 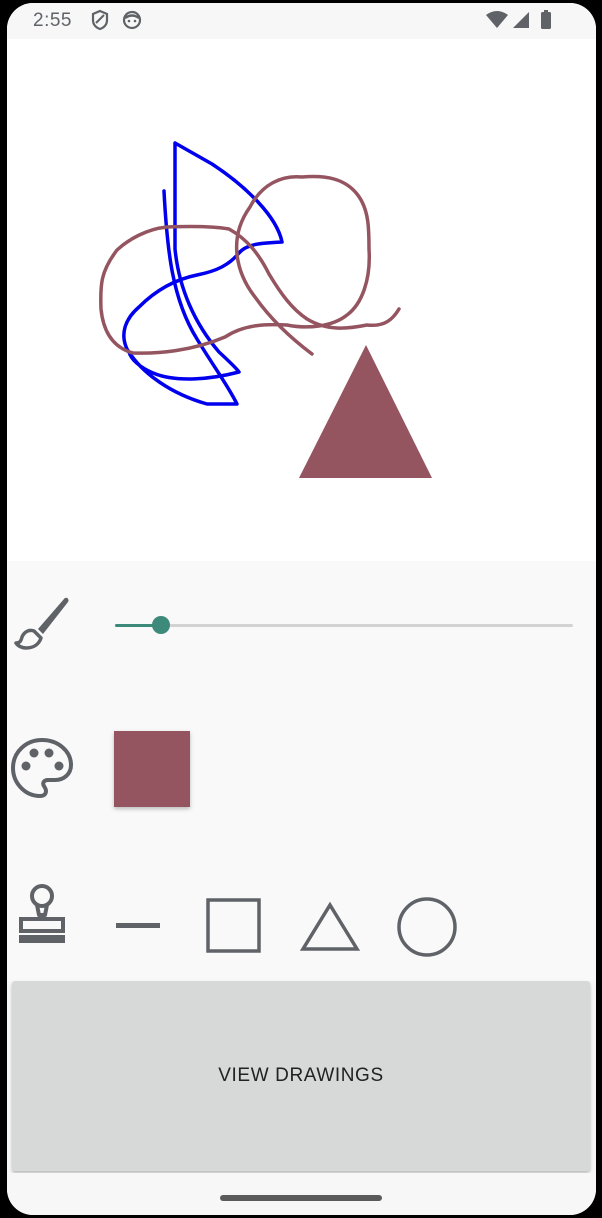 What do you see at coordinates (427, 927) in the screenshot?
I see `circle-icon` at bounding box center [427, 927].